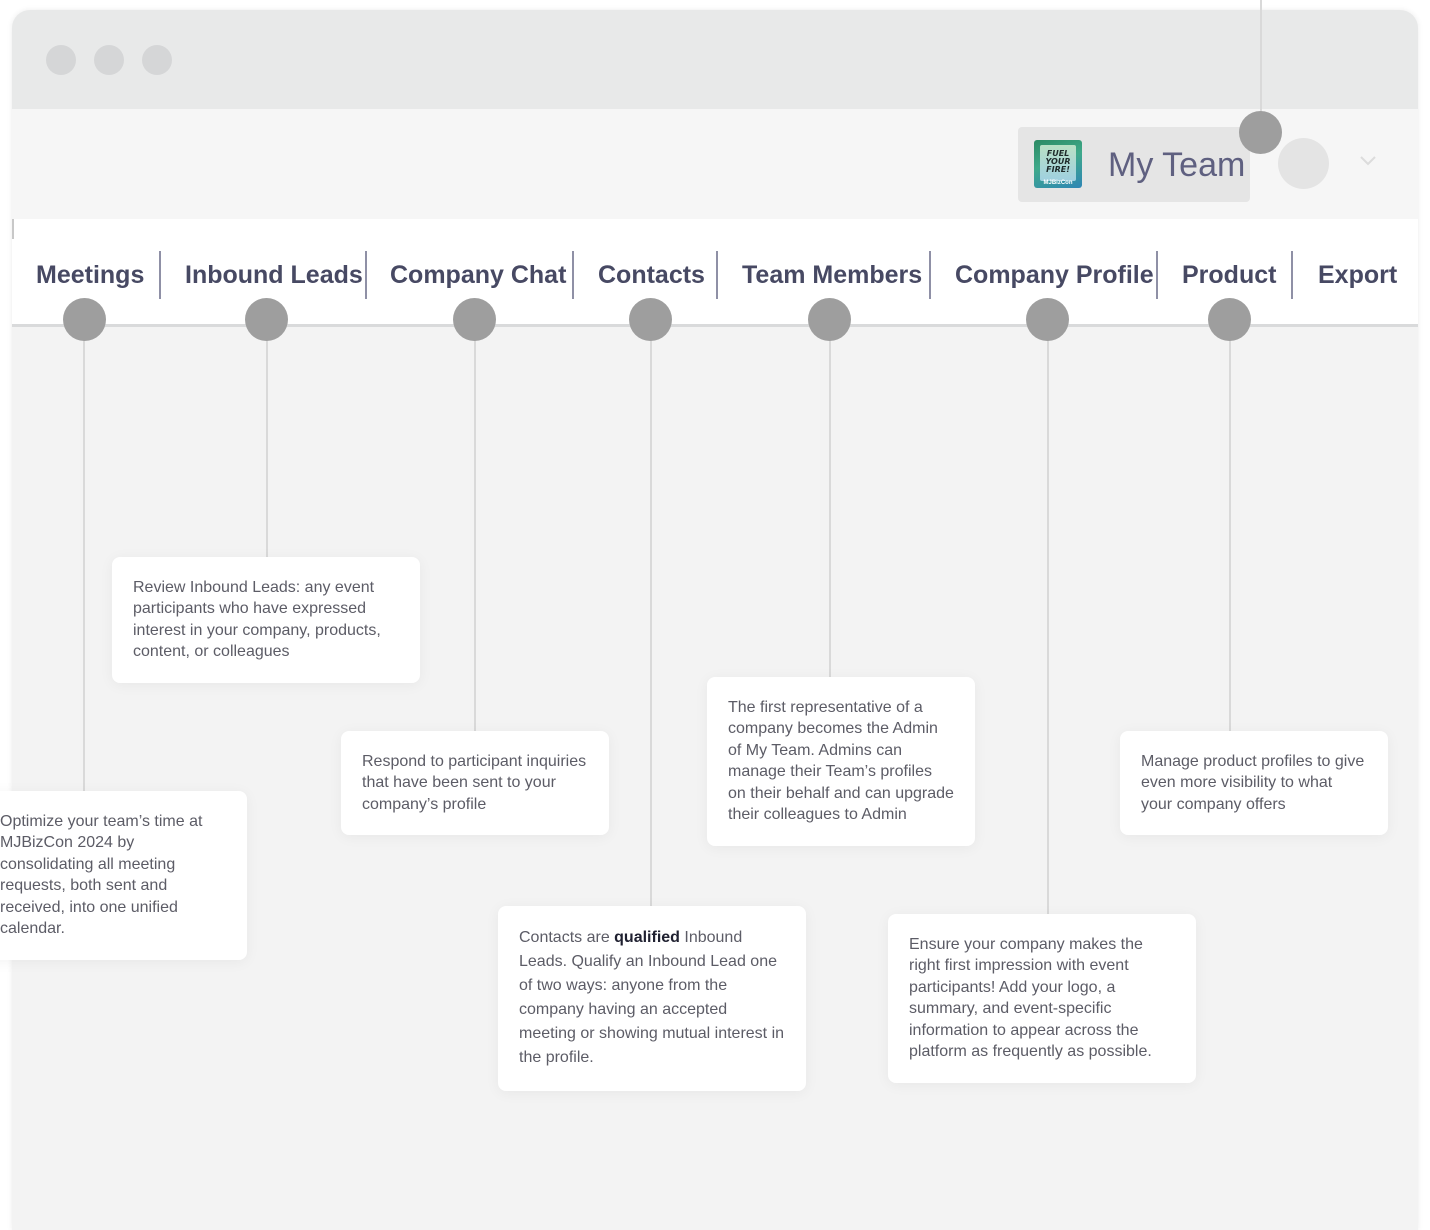 The width and height of the screenshot is (1430, 1230). What do you see at coordinates (474, 319) in the screenshot?
I see `hotspot-marker-company-chat` at bounding box center [474, 319].